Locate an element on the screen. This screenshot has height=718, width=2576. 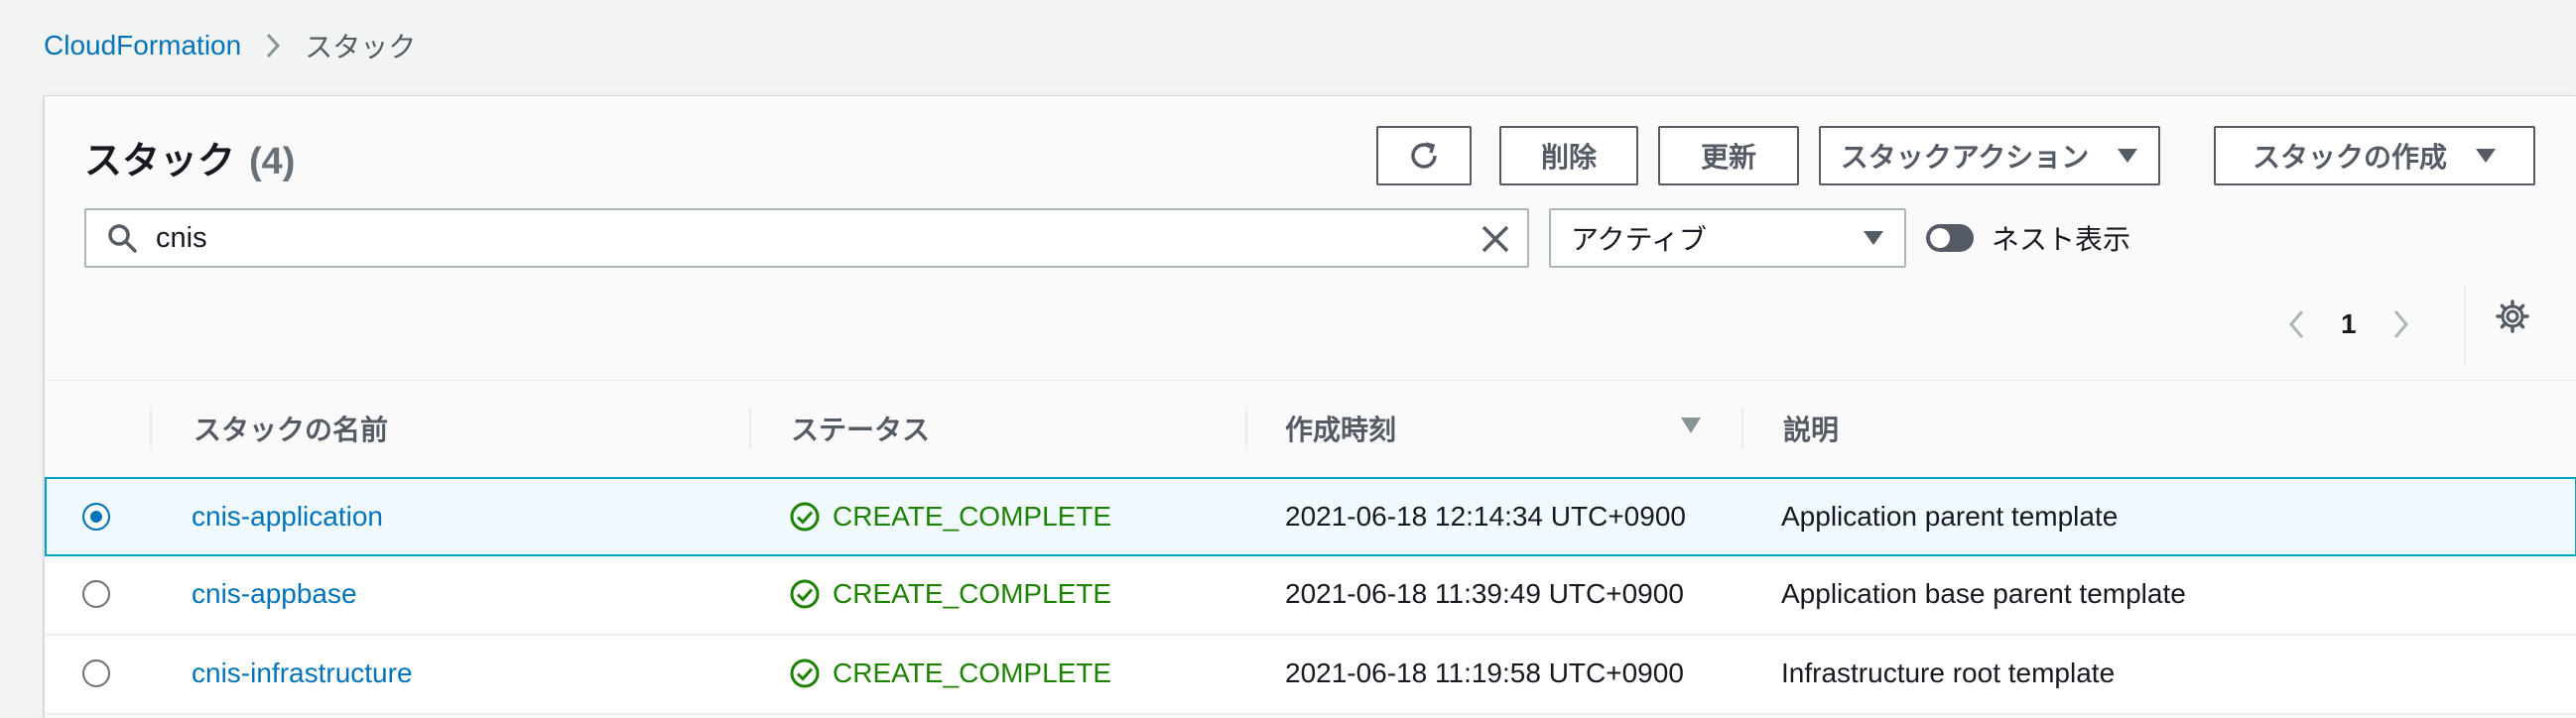
sort-descending-icon is located at coordinates (1691, 426).